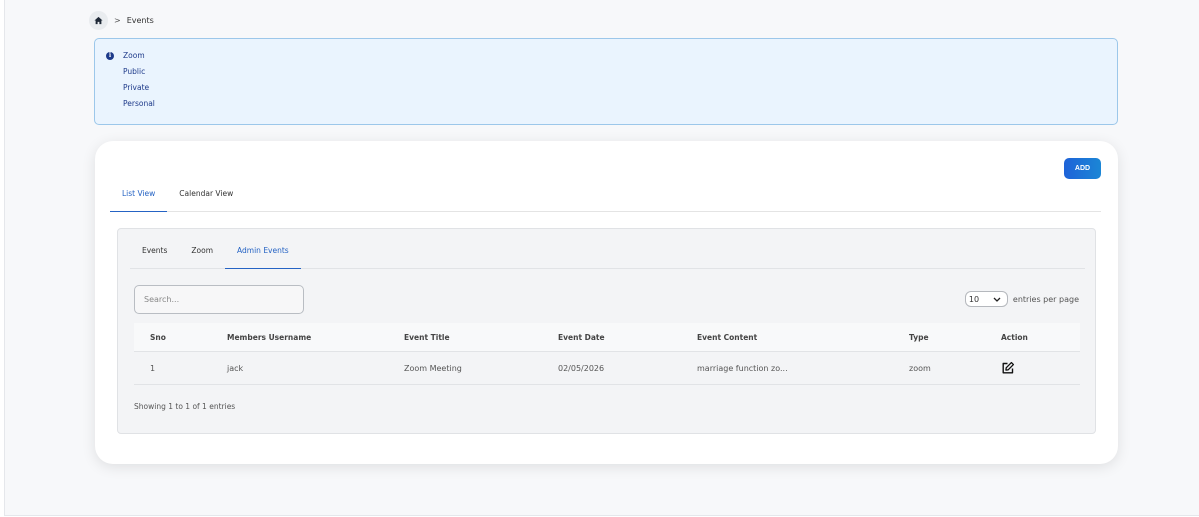 This screenshot has height=517, width=1199. What do you see at coordinates (263, 254) in the screenshot?
I see `tab-admin-events: Admin Events` at bounding box center [263, 254].